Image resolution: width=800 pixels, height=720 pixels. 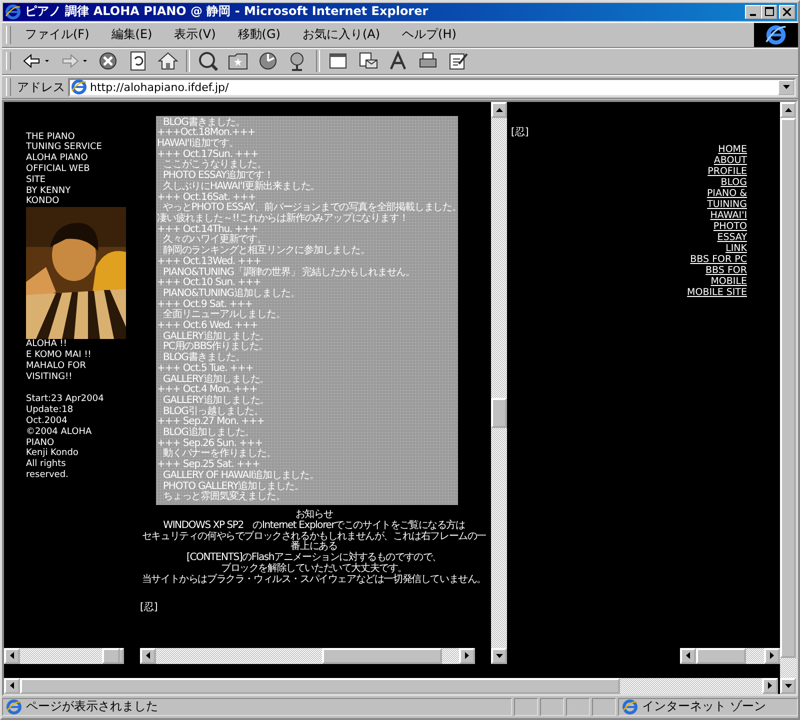 What do you see at coordinates (736, 248) in the screenshot?
I see `nav-link: LINK` at bounding box center [736, 248].